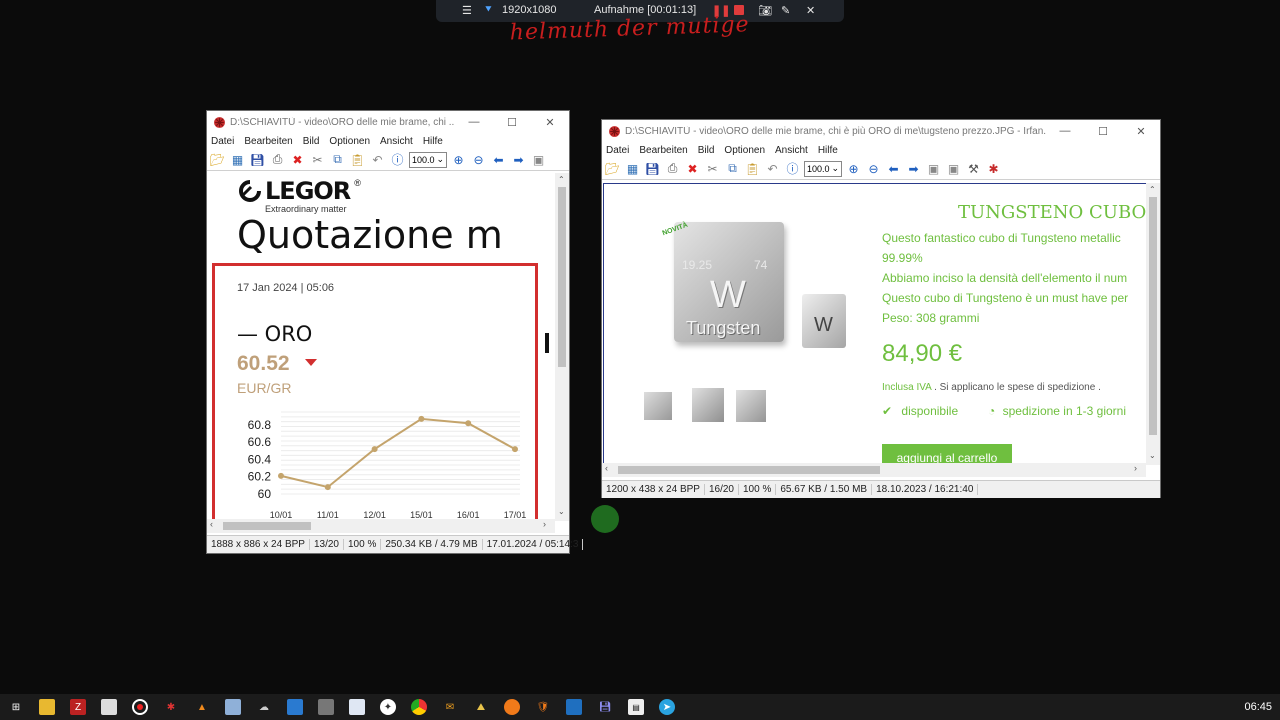  Describe the element at coordinates (481, 707) in the screenshot. I see `app-icon-16: ⛰` at that location.